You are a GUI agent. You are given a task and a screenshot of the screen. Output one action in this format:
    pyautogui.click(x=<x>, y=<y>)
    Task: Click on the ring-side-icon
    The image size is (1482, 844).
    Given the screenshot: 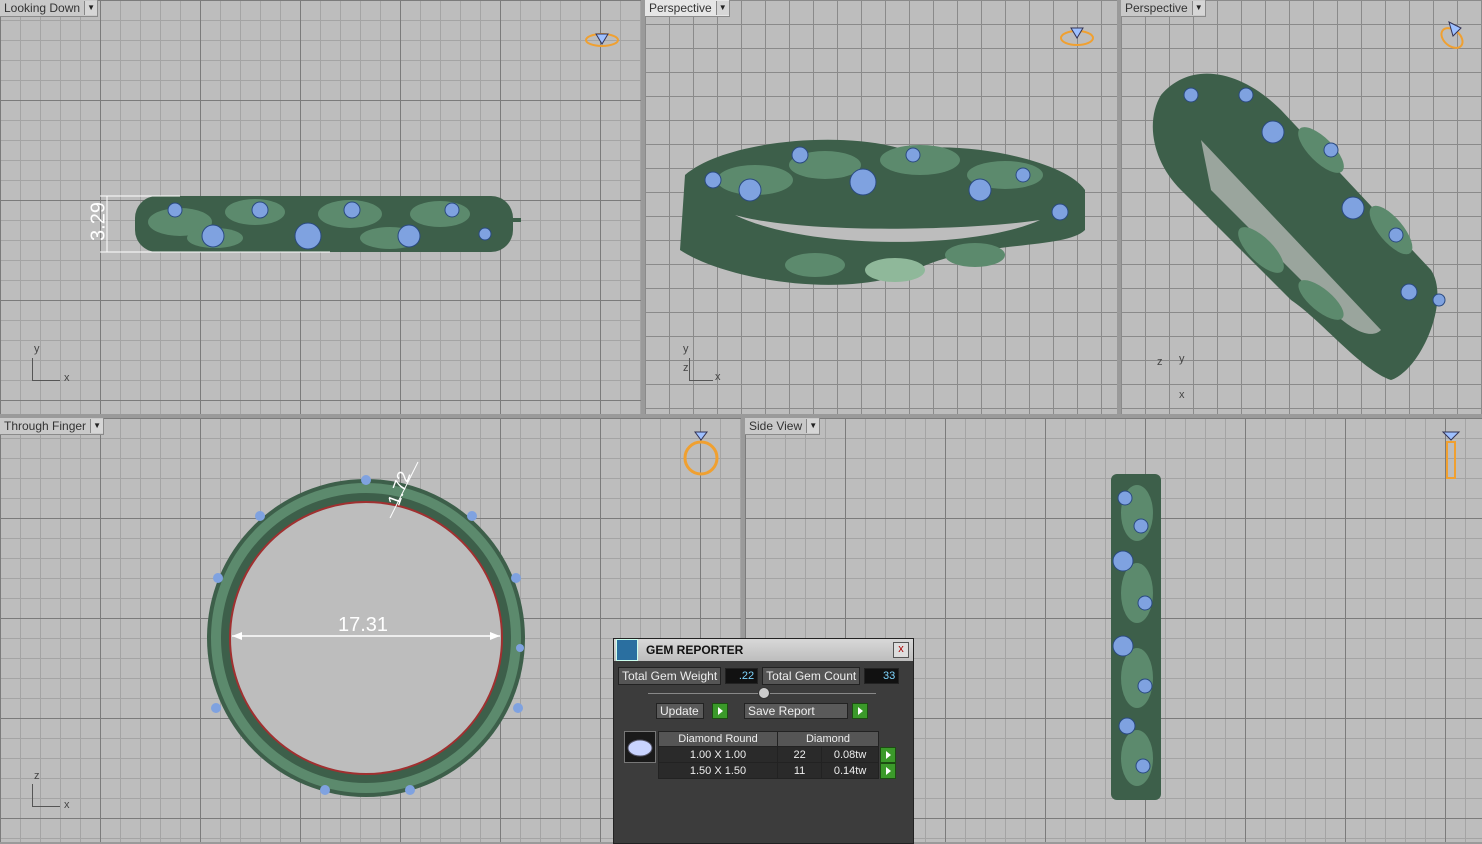 What is the action you would take?
    pyautogui.click(x=1451, y=453)
    